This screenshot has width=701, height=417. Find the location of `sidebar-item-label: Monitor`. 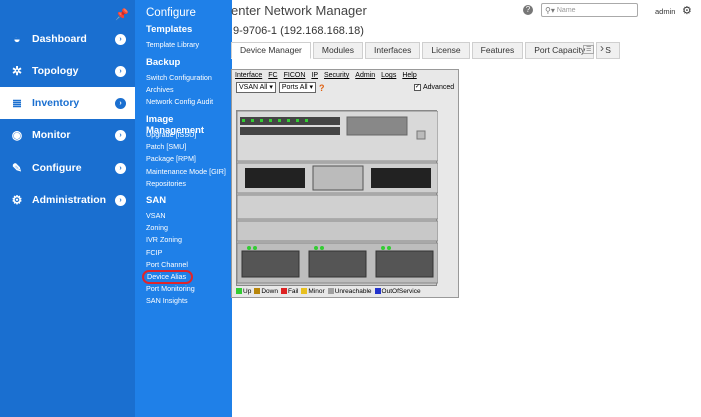

sidebar-item-label: Monitor is located at coordinates (51, 135).